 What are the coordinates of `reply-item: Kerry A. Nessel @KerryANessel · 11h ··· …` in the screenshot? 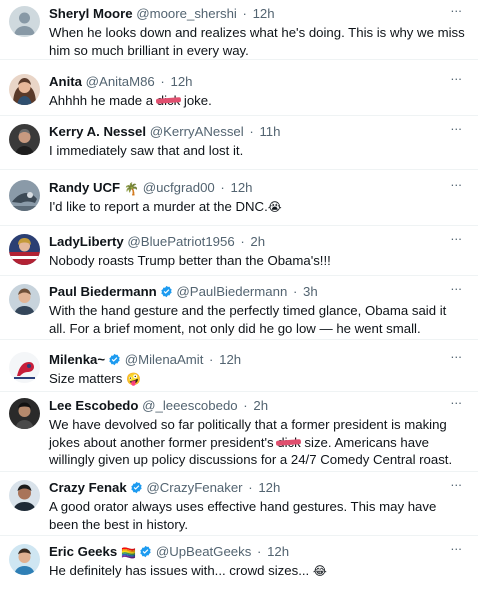 It's located at (239, 144).